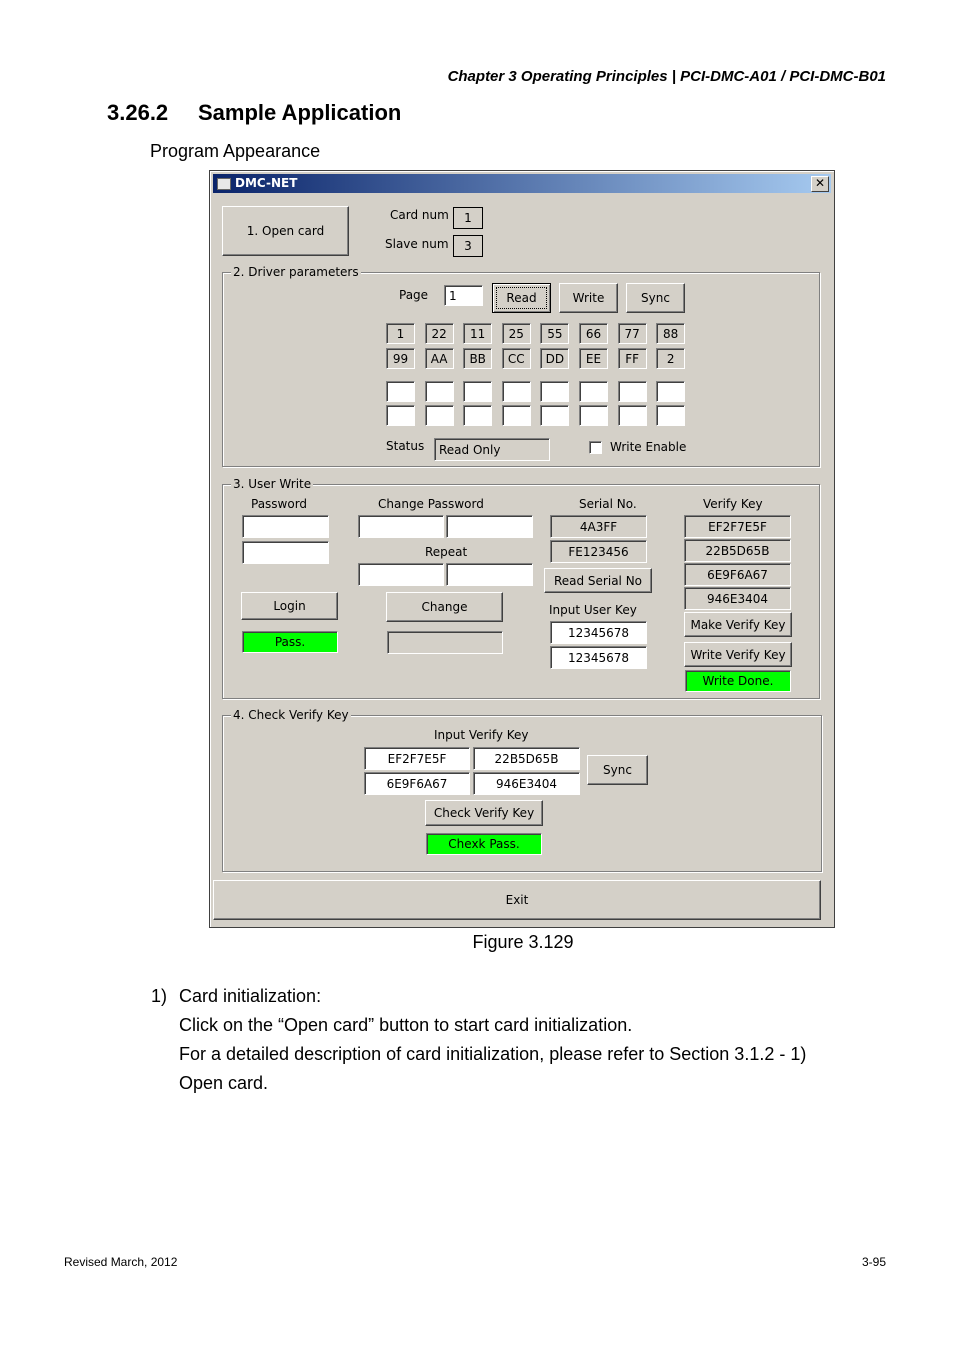 The image size is (954, 1350). I want to click on close-button: ✕, so click(820, 184).